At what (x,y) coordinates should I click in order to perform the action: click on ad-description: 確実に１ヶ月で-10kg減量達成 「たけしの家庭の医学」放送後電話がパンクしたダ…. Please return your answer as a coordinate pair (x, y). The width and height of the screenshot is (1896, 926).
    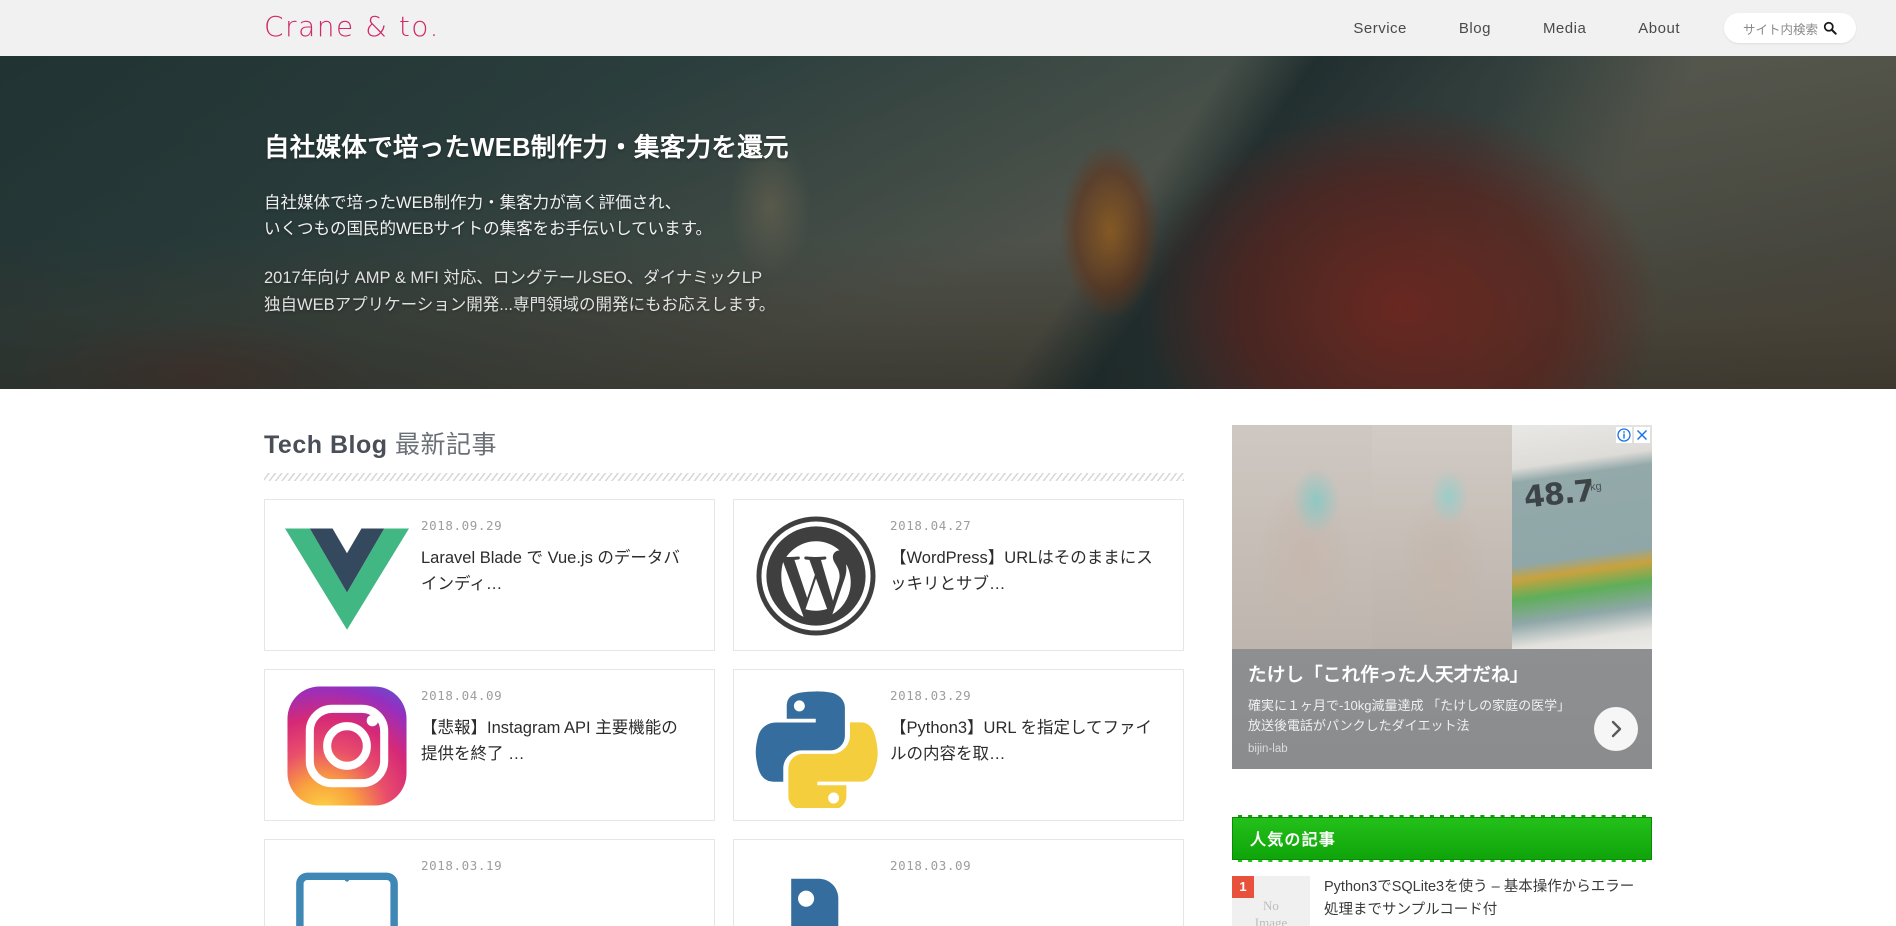
    Looking at the image, I should click on (1409, 715).